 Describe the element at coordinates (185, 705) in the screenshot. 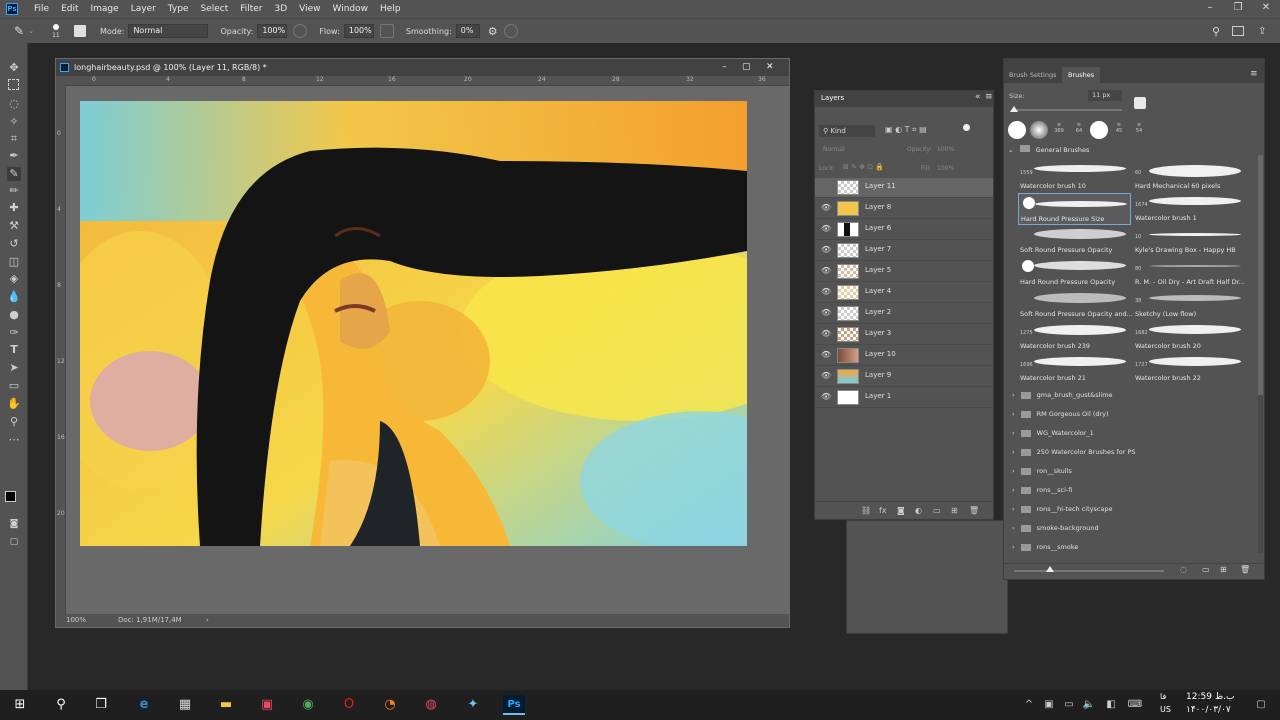

I see `calculator-icon: ▦` at that location.